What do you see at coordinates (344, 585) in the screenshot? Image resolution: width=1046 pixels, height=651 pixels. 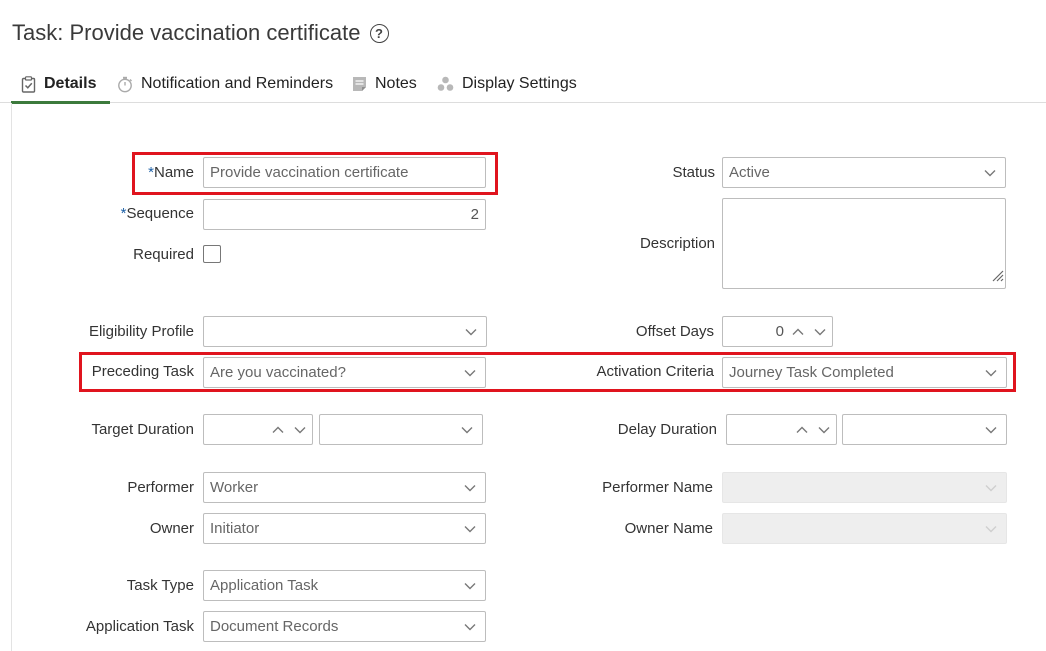 I see `task-type-select: Application Task` at bounding box center [344, 585].